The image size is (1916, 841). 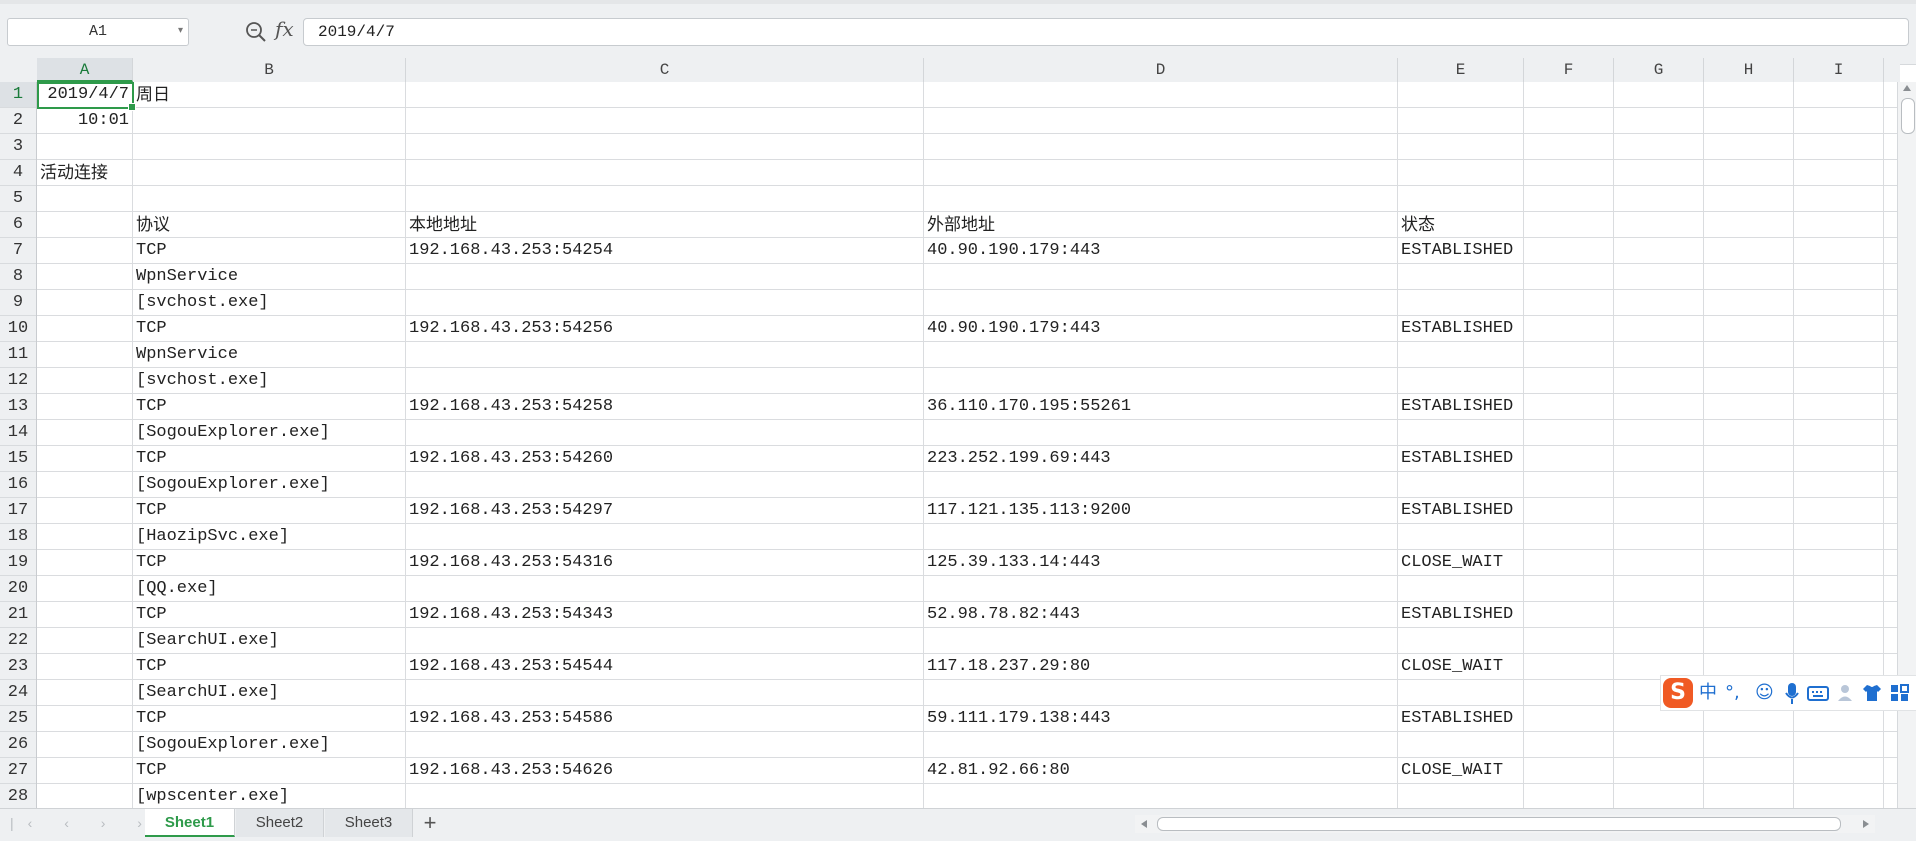 I want to click on cell-c10: 192.168.43.253:54256, so click(x=665, y=329).